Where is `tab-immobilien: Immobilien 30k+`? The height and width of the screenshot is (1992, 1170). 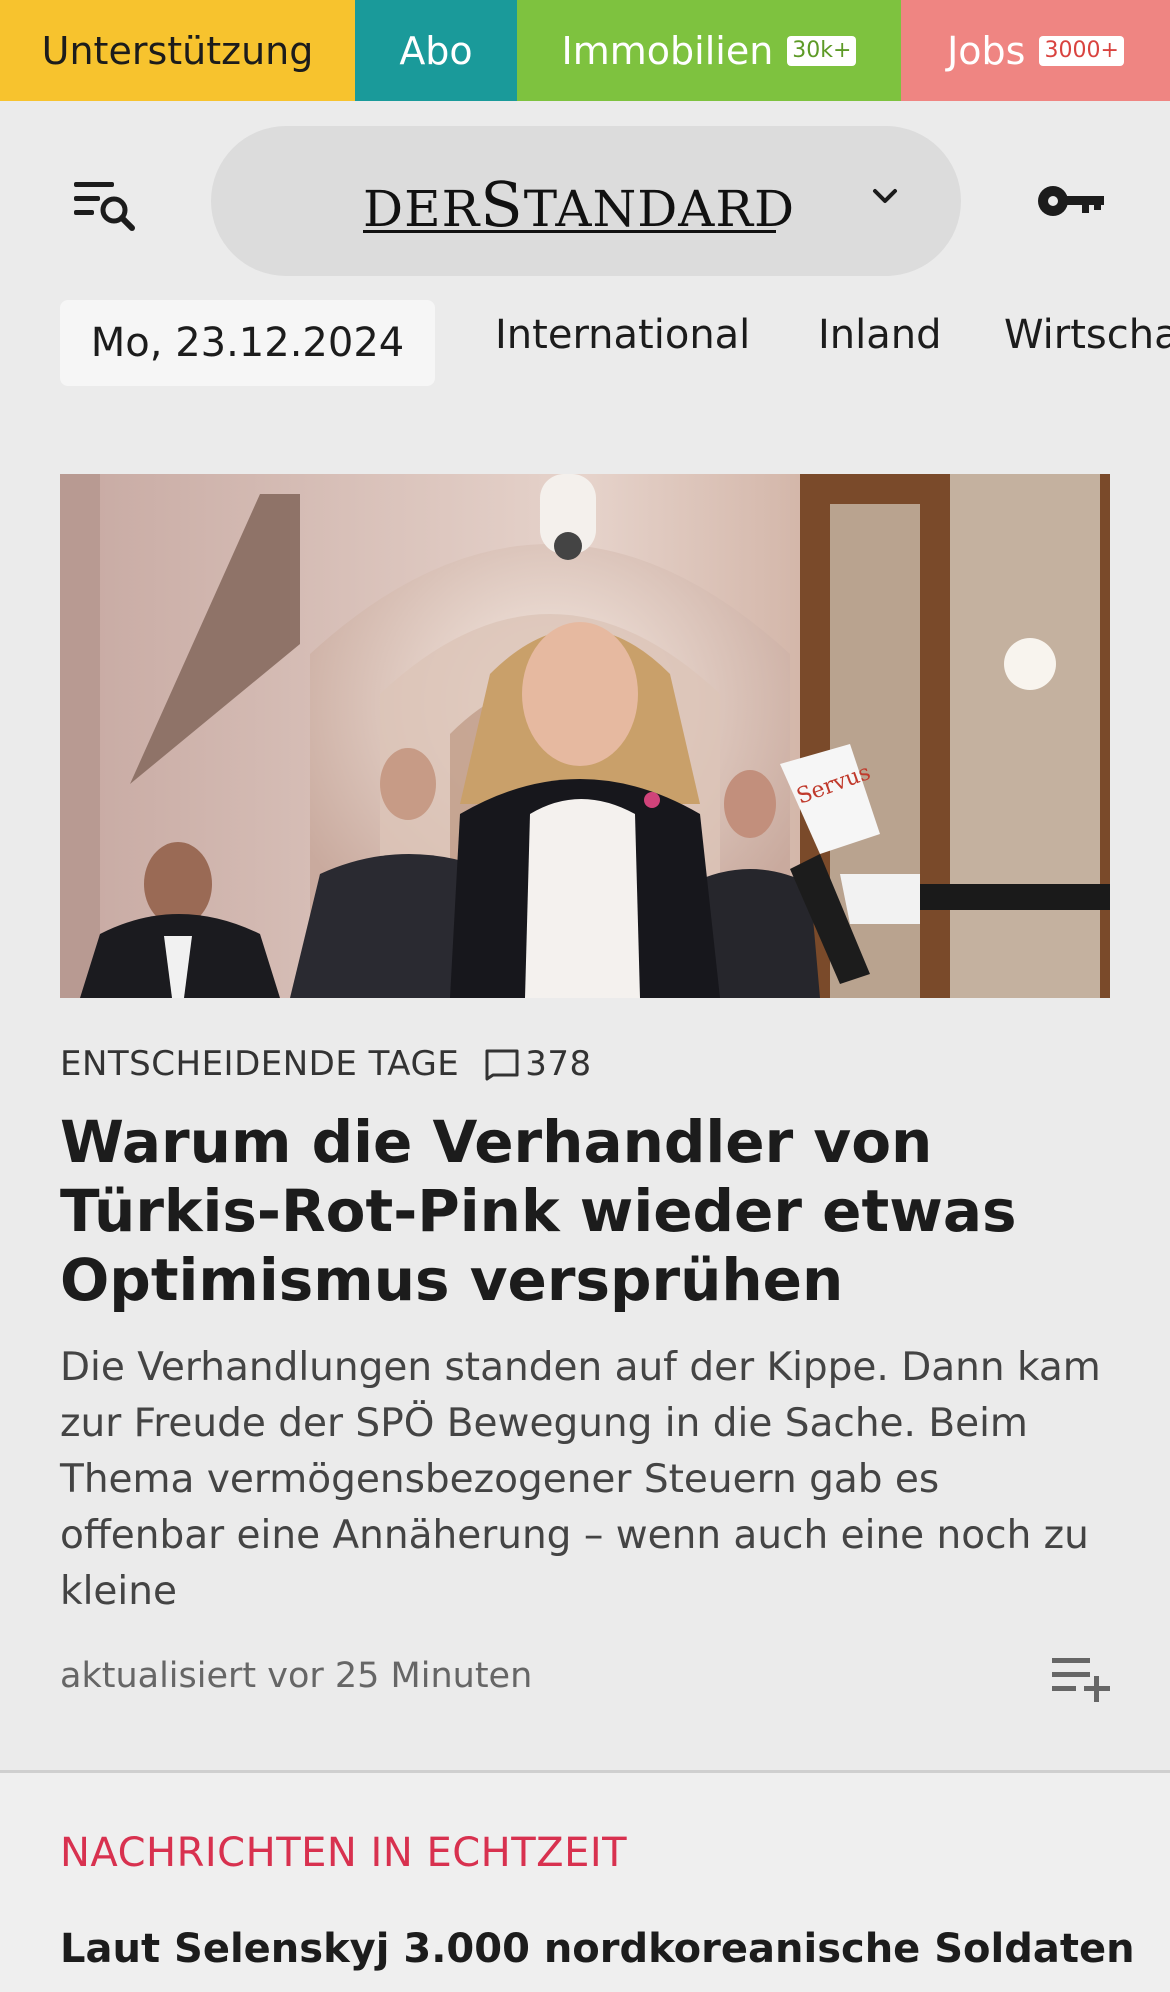
tab-immobilien: Immobilien 30k+ is located at coordinates (709, 50).